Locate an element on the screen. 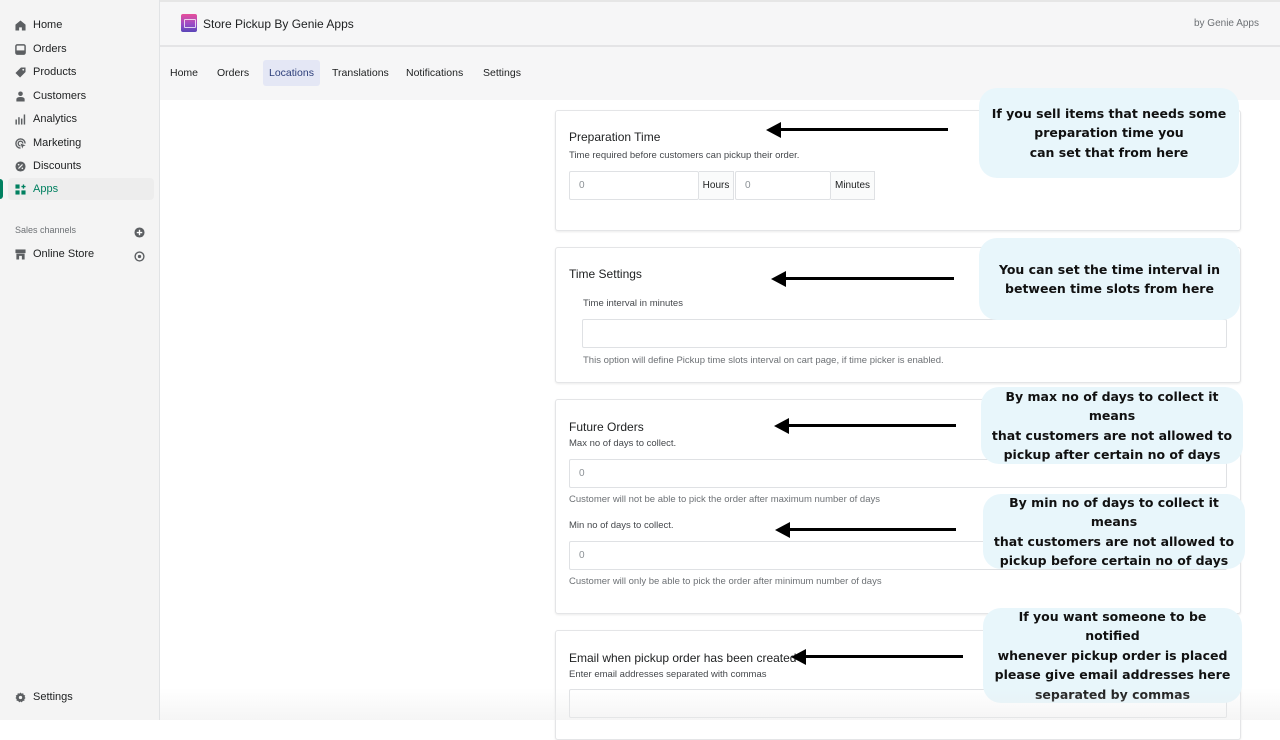  minutes-input is located at coordinates (783, 185).